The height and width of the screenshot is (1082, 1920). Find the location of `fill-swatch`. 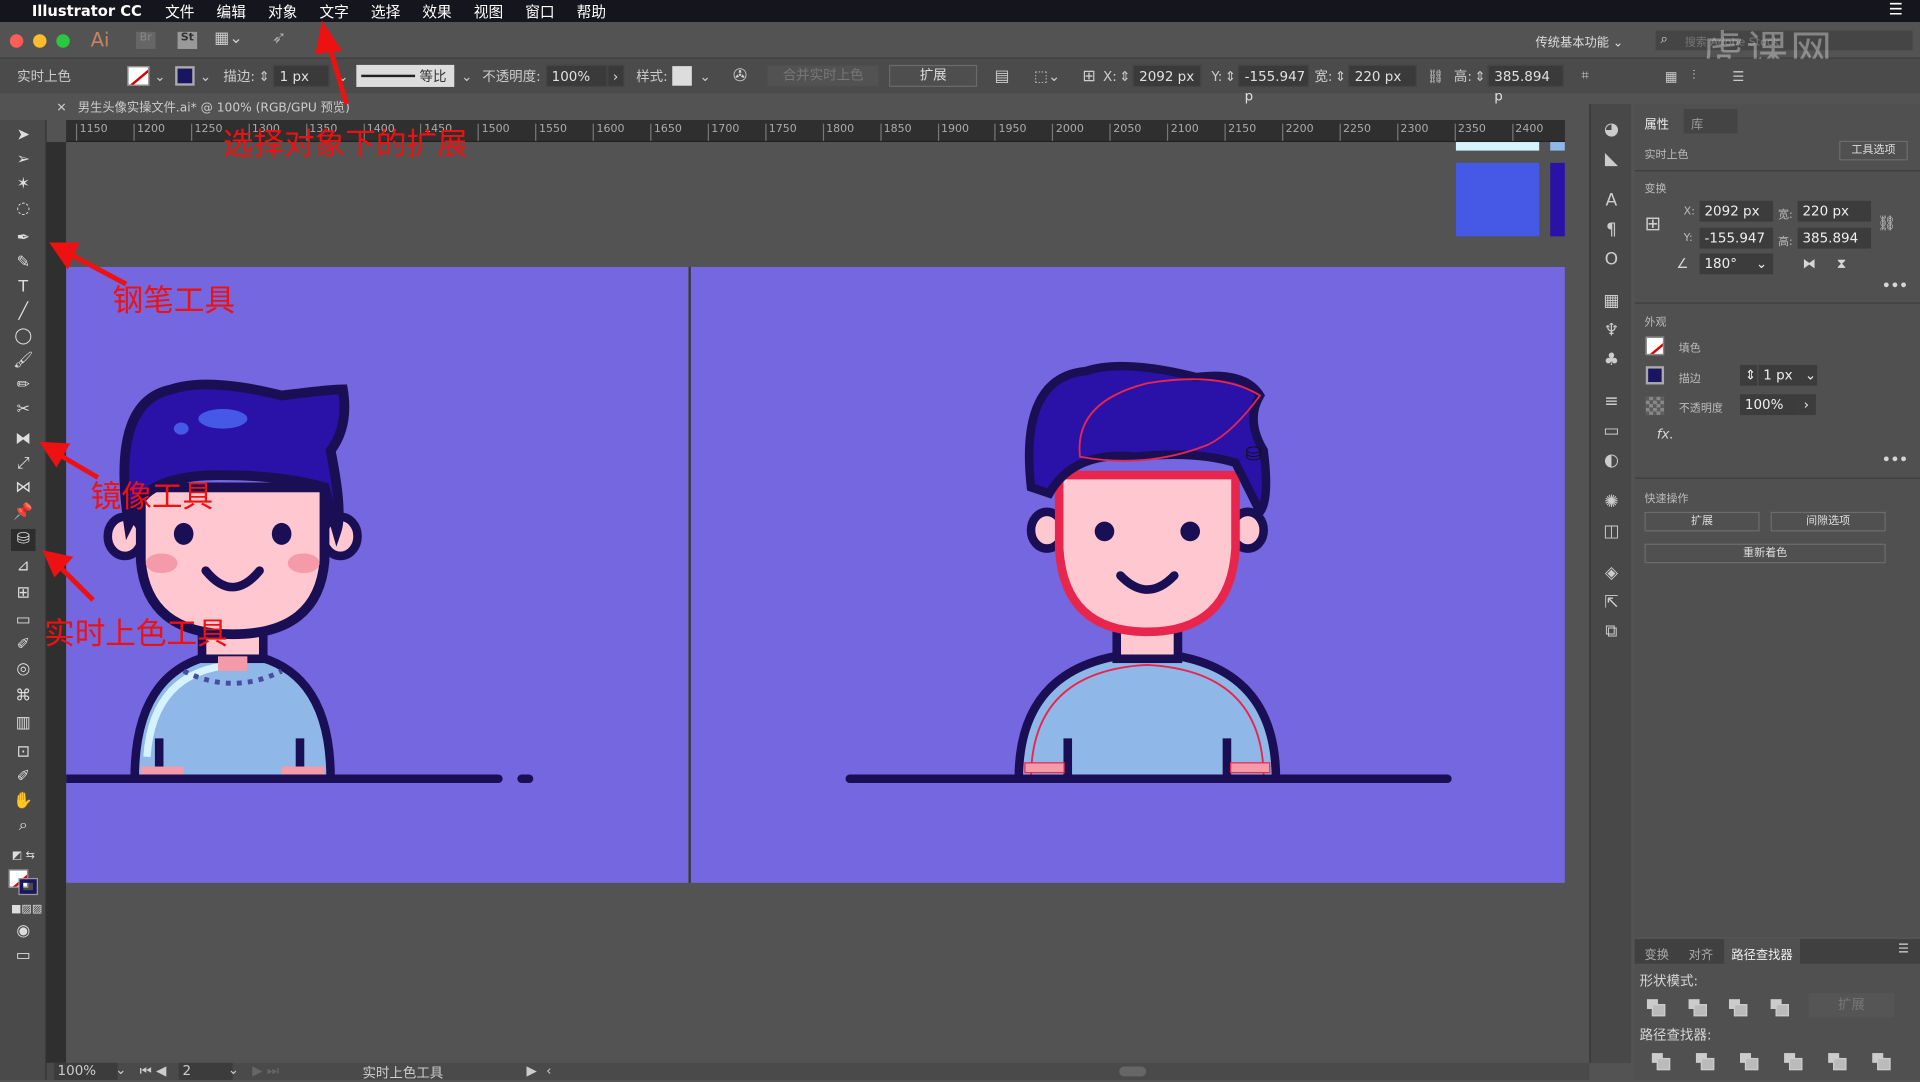

fill-swatch is located at coordinates (1655, 346).